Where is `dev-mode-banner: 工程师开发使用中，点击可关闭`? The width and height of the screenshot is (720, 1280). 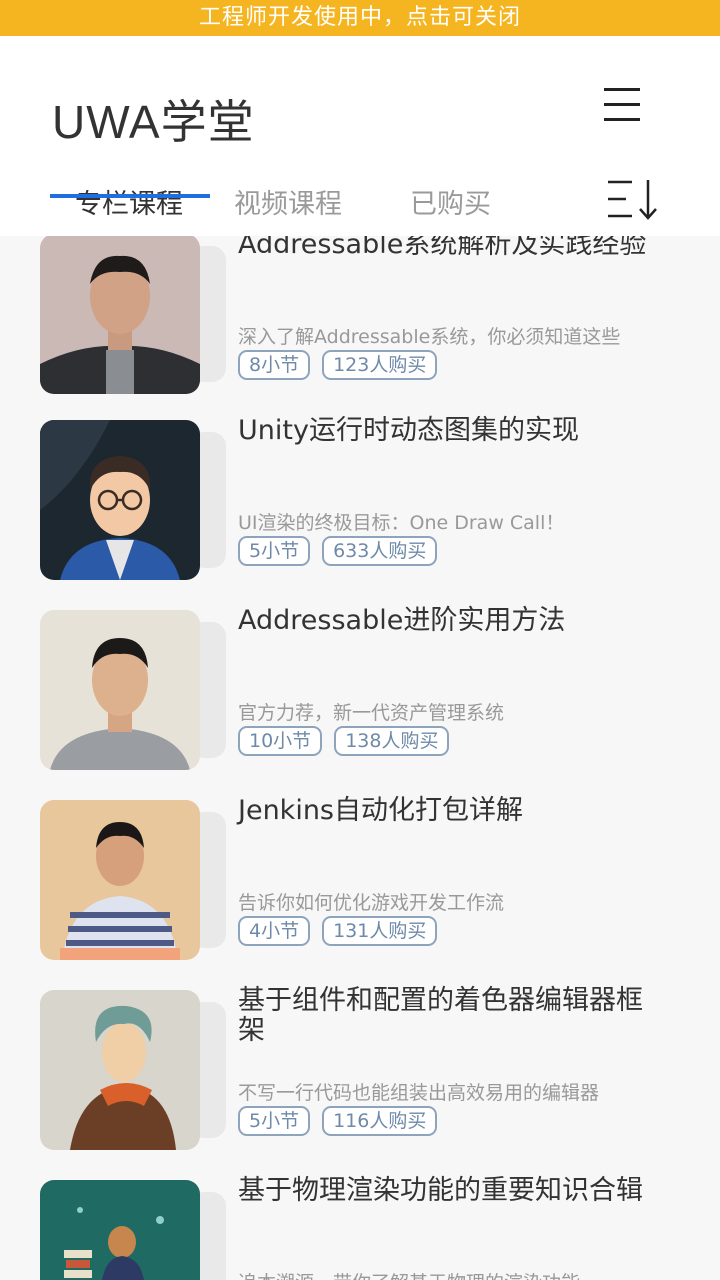
dev-mode-banner: 工程师开发使用中，点击可关闭 is located at coordinates (360, 18).